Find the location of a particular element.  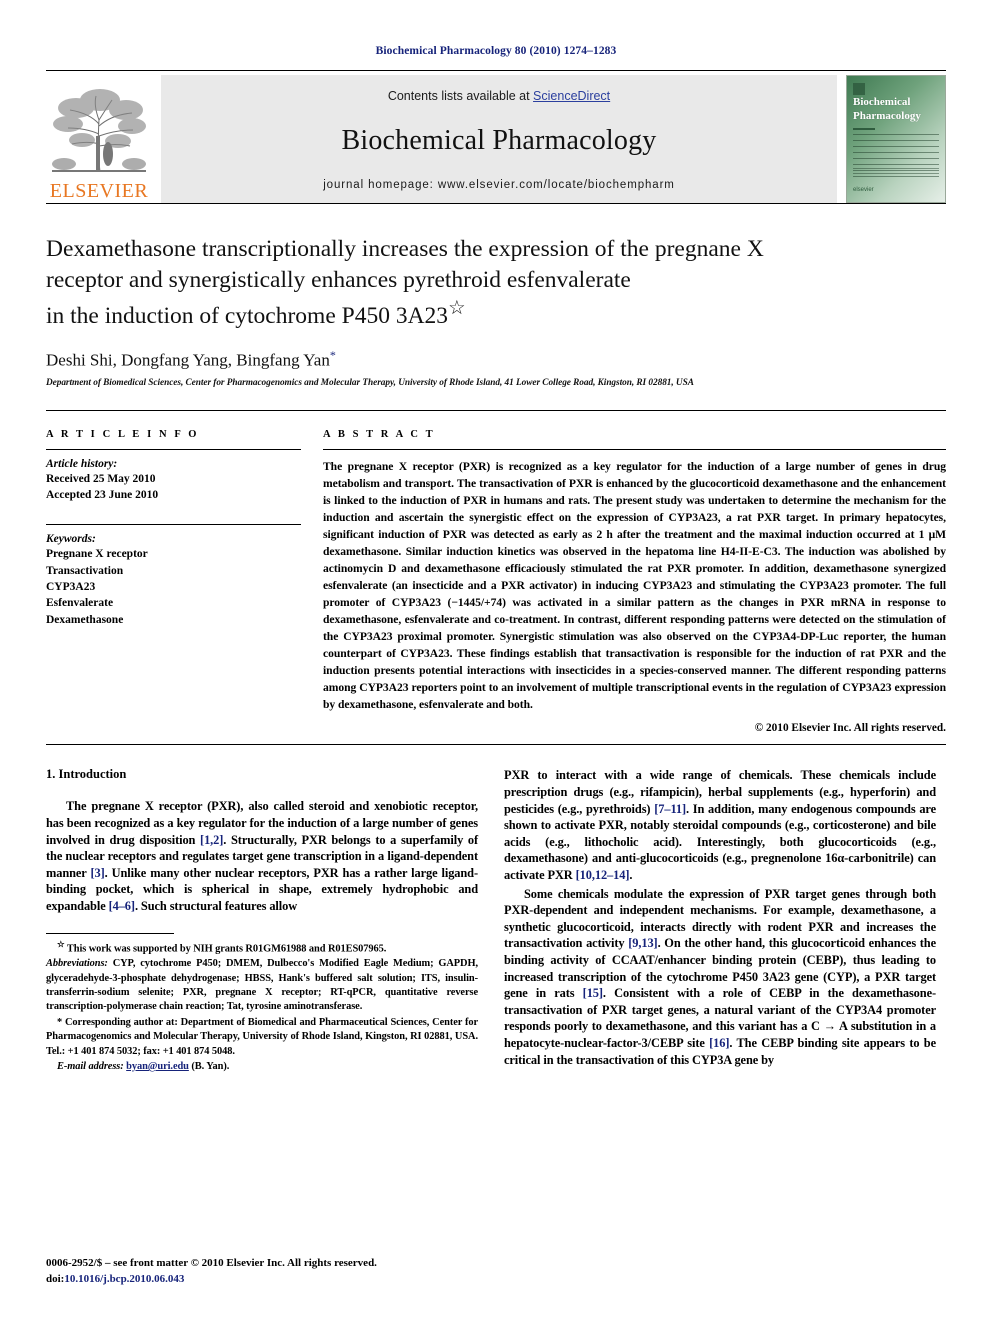

cover-title-line1: Biochemical is located at coordinates (882, 102).